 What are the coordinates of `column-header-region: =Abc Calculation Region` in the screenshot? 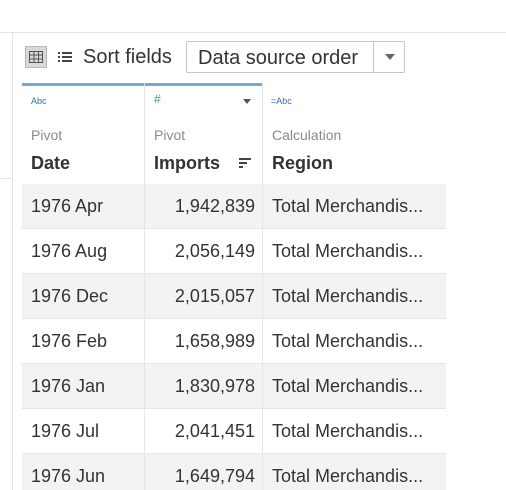 It's located at (354, 133).